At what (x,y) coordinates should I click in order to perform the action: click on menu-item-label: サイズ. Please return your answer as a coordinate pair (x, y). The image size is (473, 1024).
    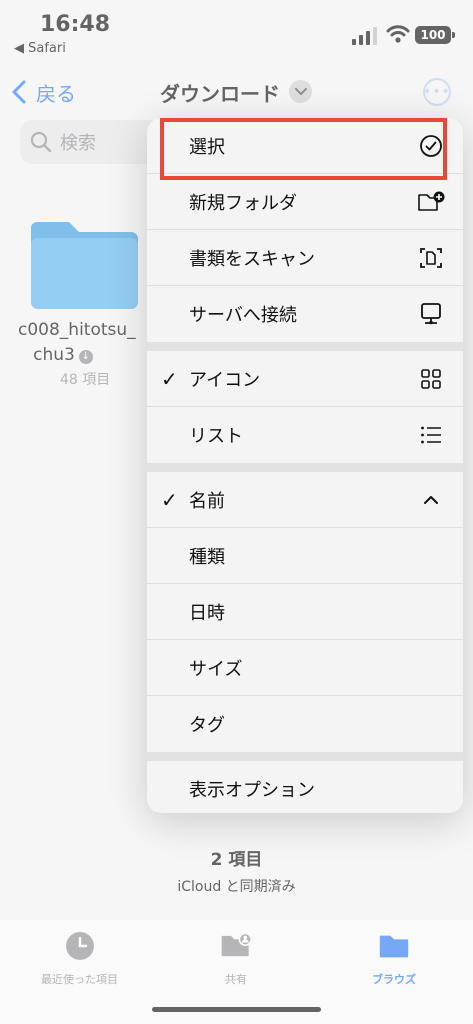
    Looking at the image, I should click on (216, 669).